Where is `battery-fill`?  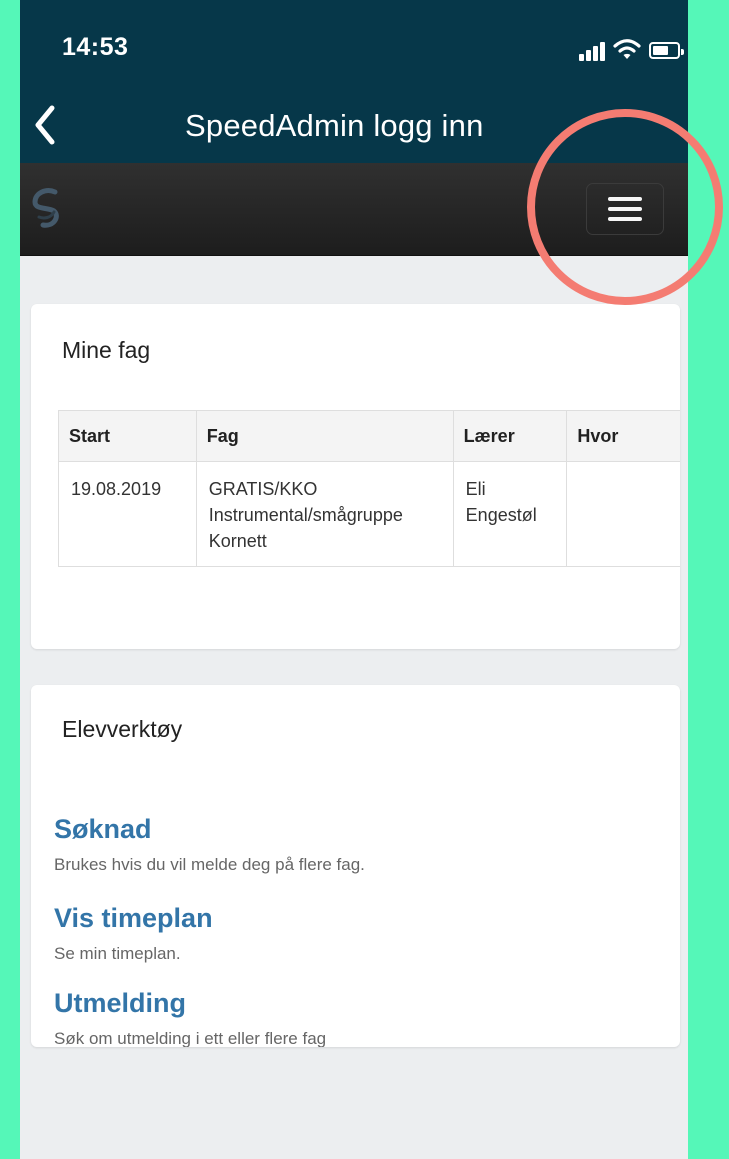
battery-fill is located at coordinates (660, 50).